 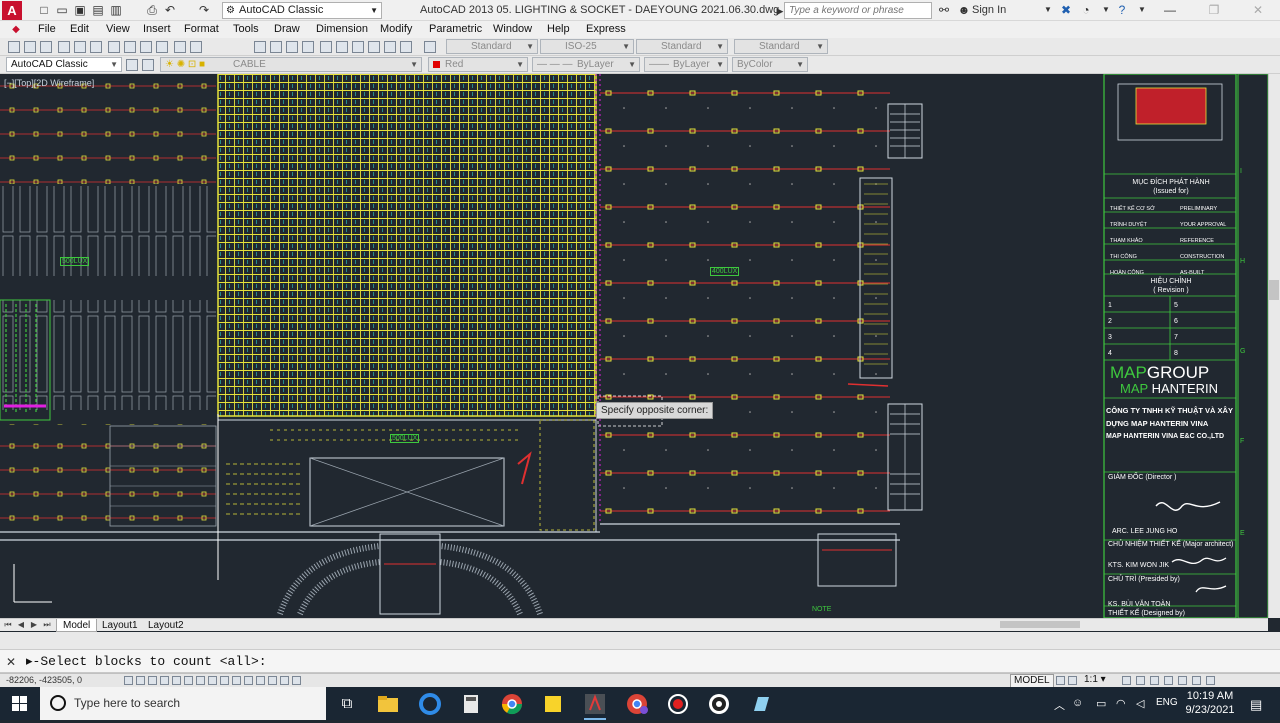 What do you see at coordinates (80, 47) in the screenshot?
I see `preview-icon` at bounding box center [80, 47].